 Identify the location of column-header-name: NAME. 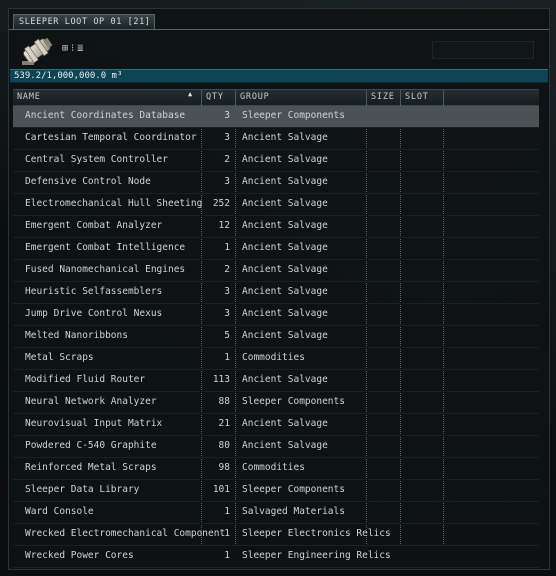
(107, 97).